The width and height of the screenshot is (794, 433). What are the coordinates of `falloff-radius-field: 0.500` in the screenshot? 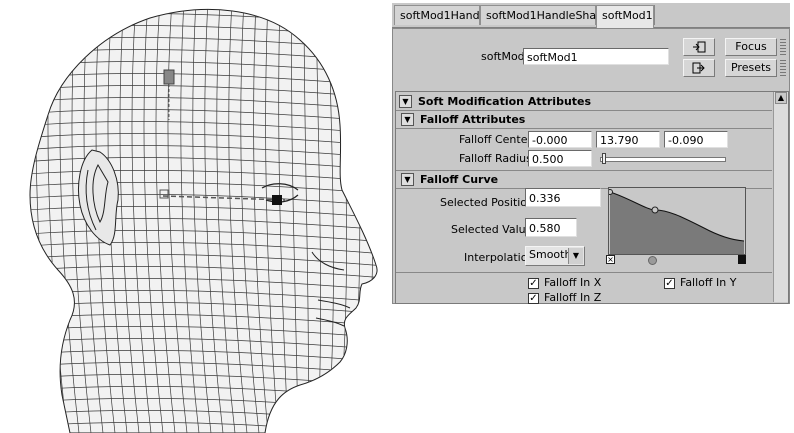 It's located at (560, 158).